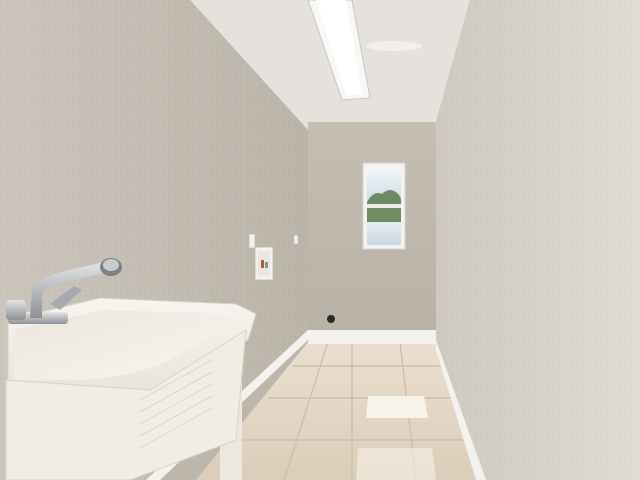  Describe the element at coordinates (264, 263) in the screenshot. I see `washer-box` at that location.